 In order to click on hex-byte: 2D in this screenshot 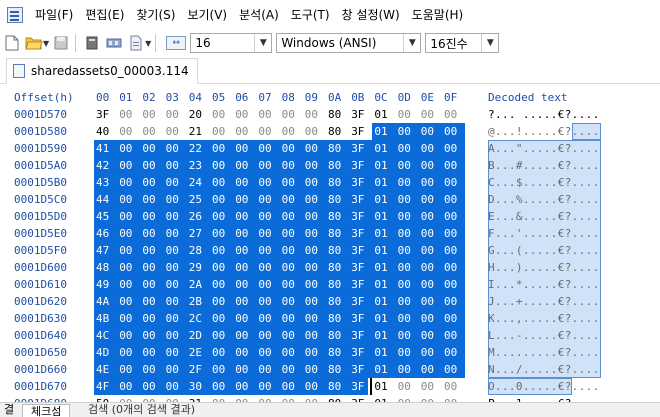, I will do `click(200, 335)`.